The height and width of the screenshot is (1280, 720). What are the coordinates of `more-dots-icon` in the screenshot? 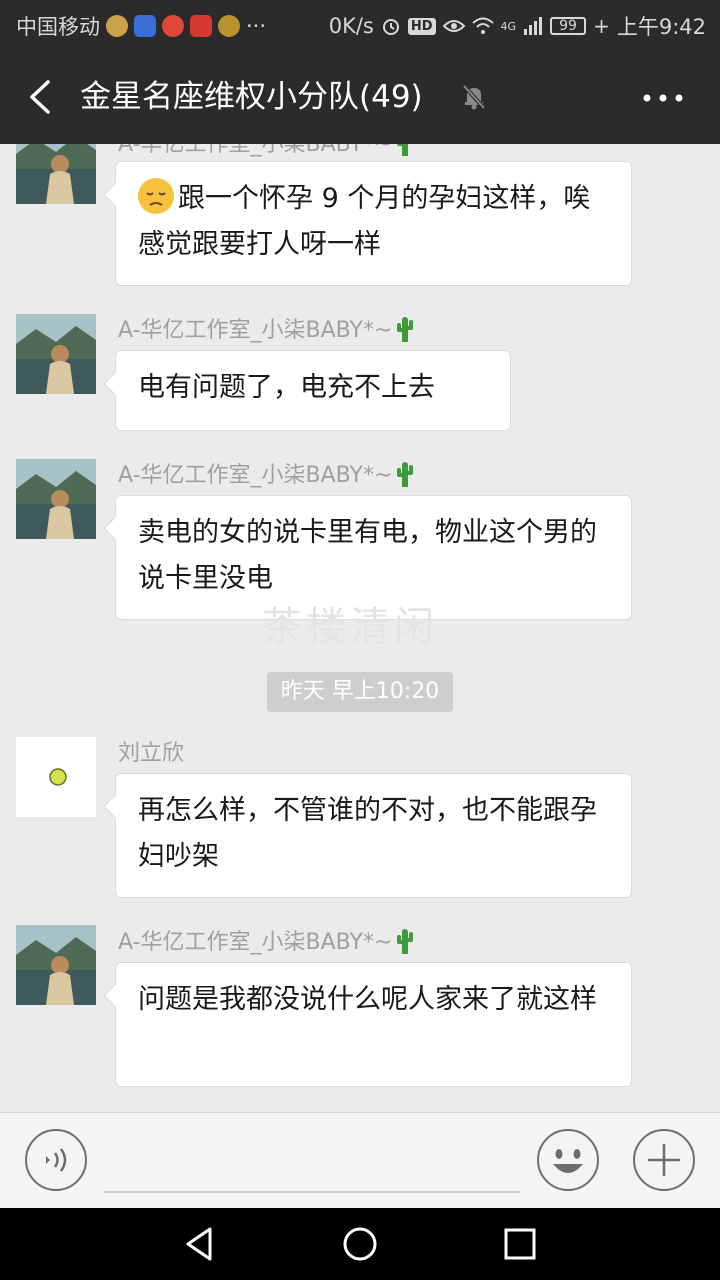 It's located at (663, 98).